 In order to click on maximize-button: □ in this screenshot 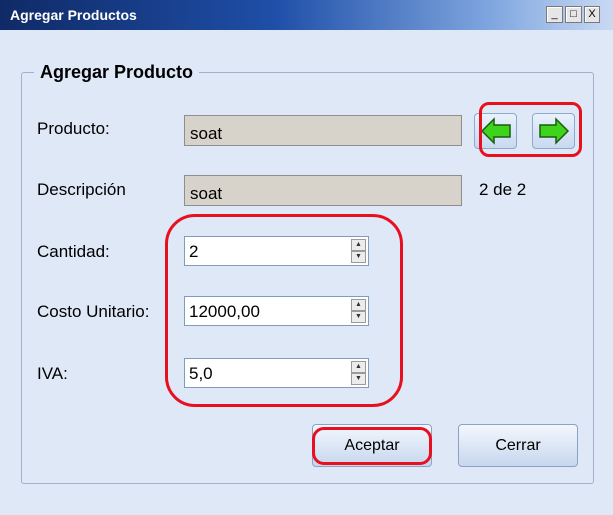, I will do `click(573, 14)`.